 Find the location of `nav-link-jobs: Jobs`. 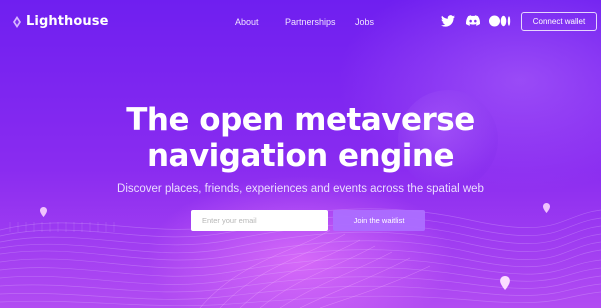

nav-link-jobs: Jobs is located at coordinates (364, 22).